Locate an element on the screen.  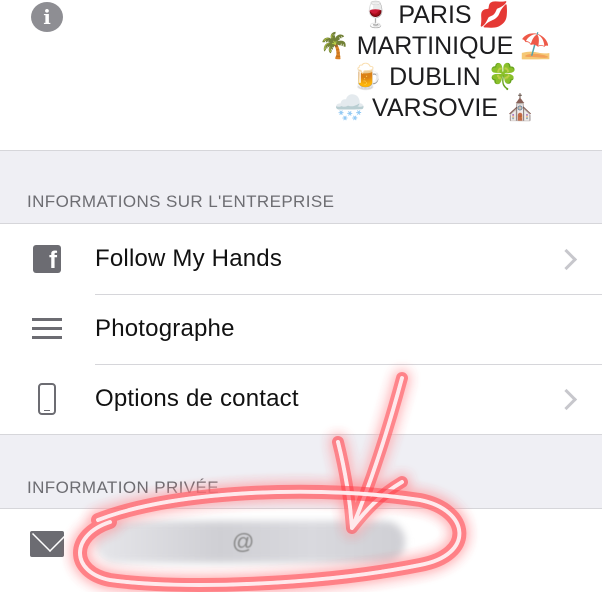
private-section-header: INFORMATION PRIVÉE is located at coordinates (123, 487).